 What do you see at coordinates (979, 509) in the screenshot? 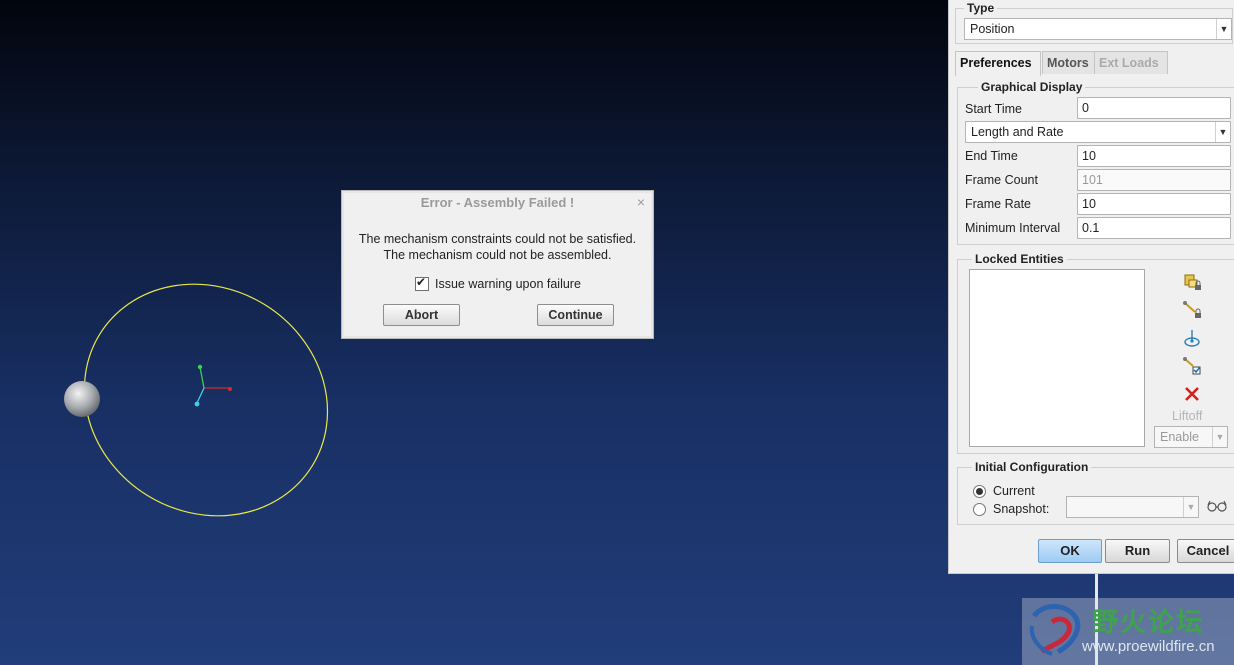
I see `snapshot-radio` at bounding box center [979, 509].